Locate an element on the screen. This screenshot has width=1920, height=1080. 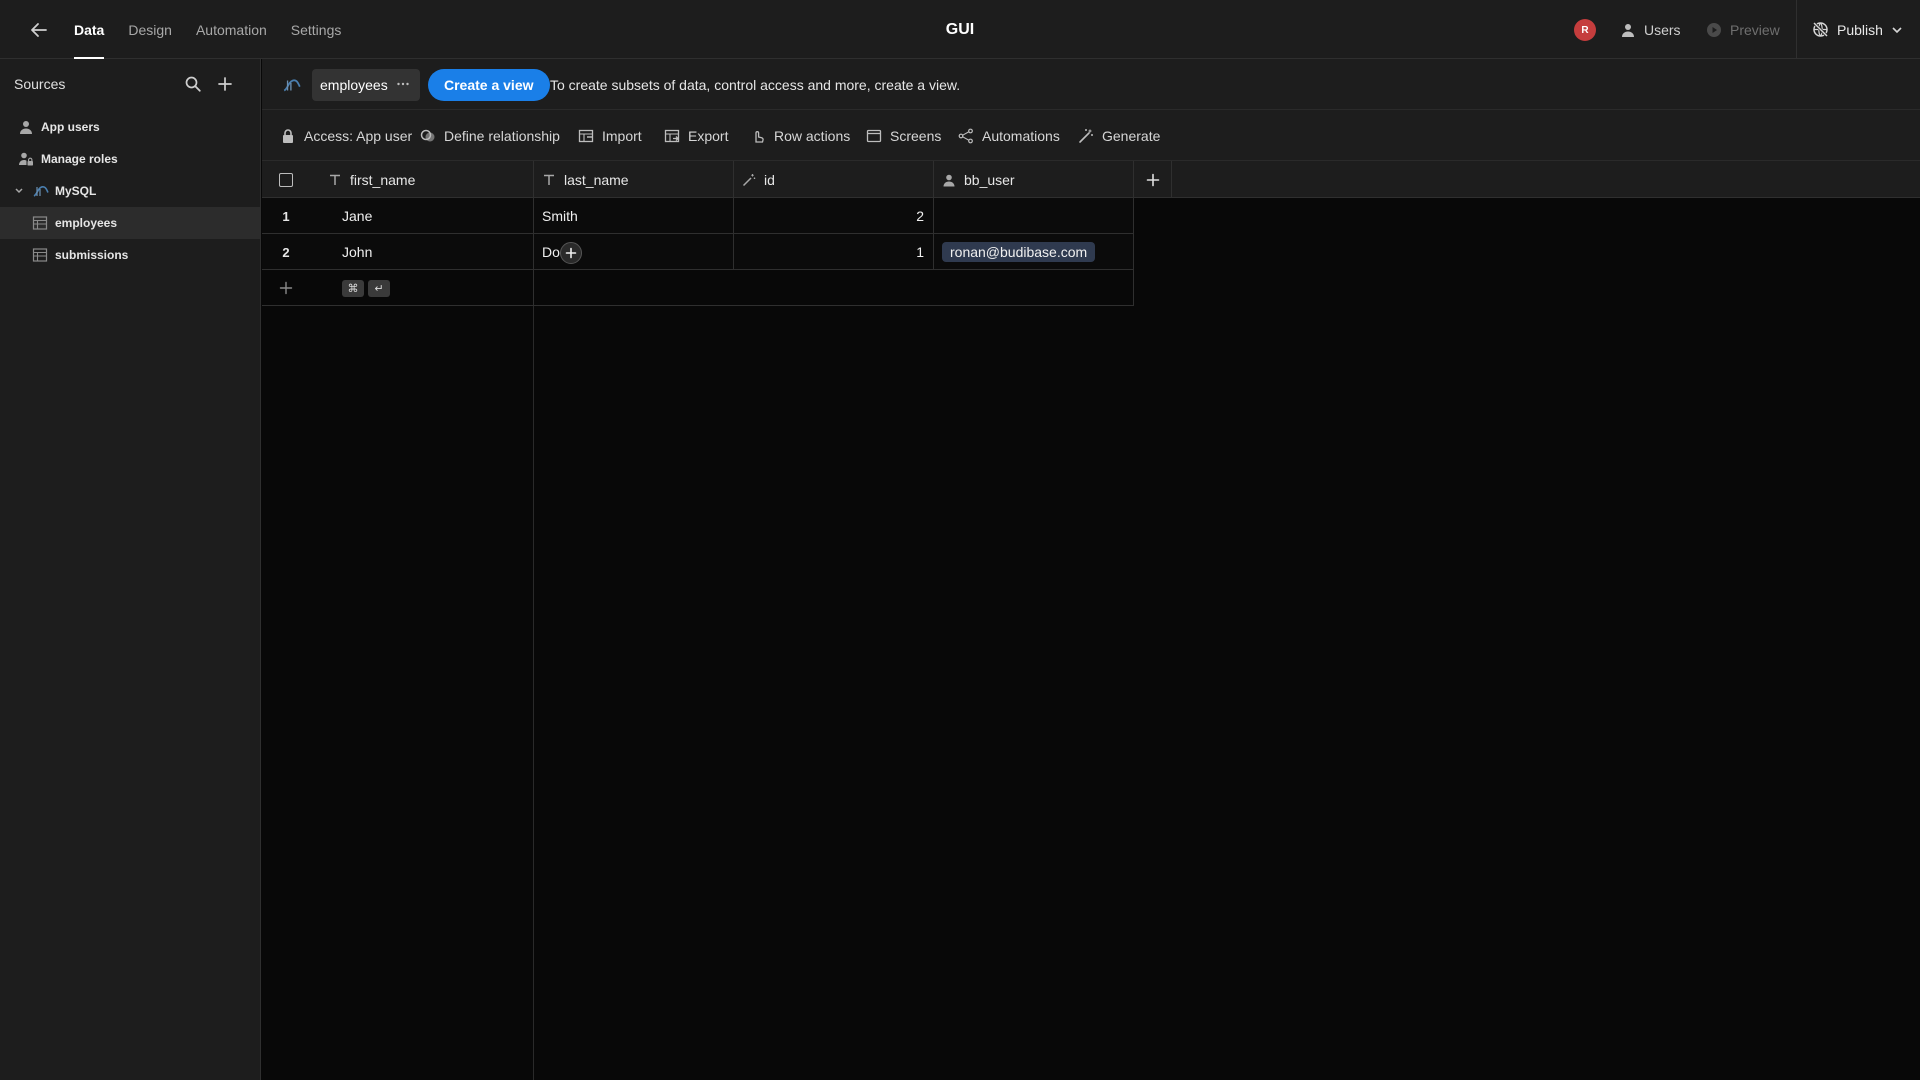
cell-id: 1 is located at coordinates (834, 252).